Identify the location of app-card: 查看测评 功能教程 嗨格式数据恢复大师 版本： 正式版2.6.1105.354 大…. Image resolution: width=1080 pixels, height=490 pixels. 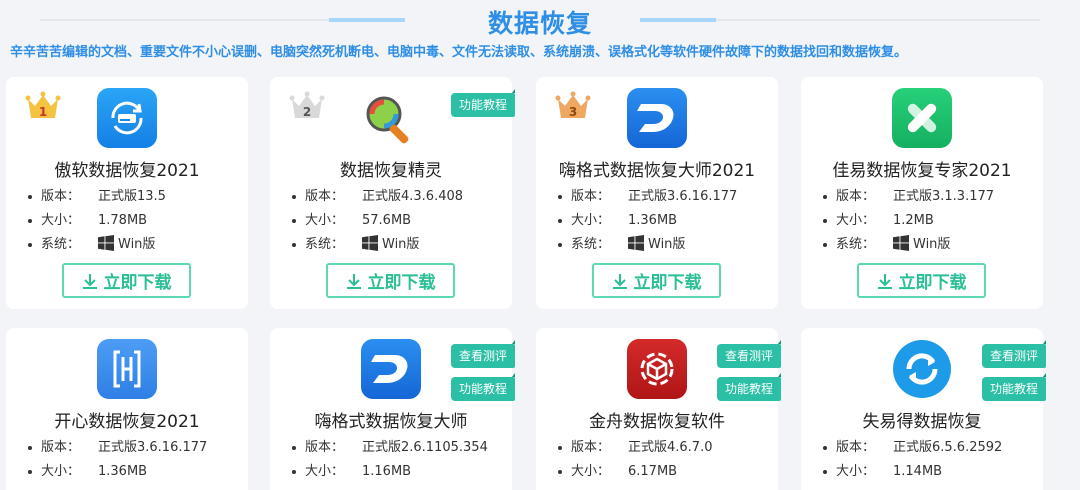
(392, 409).